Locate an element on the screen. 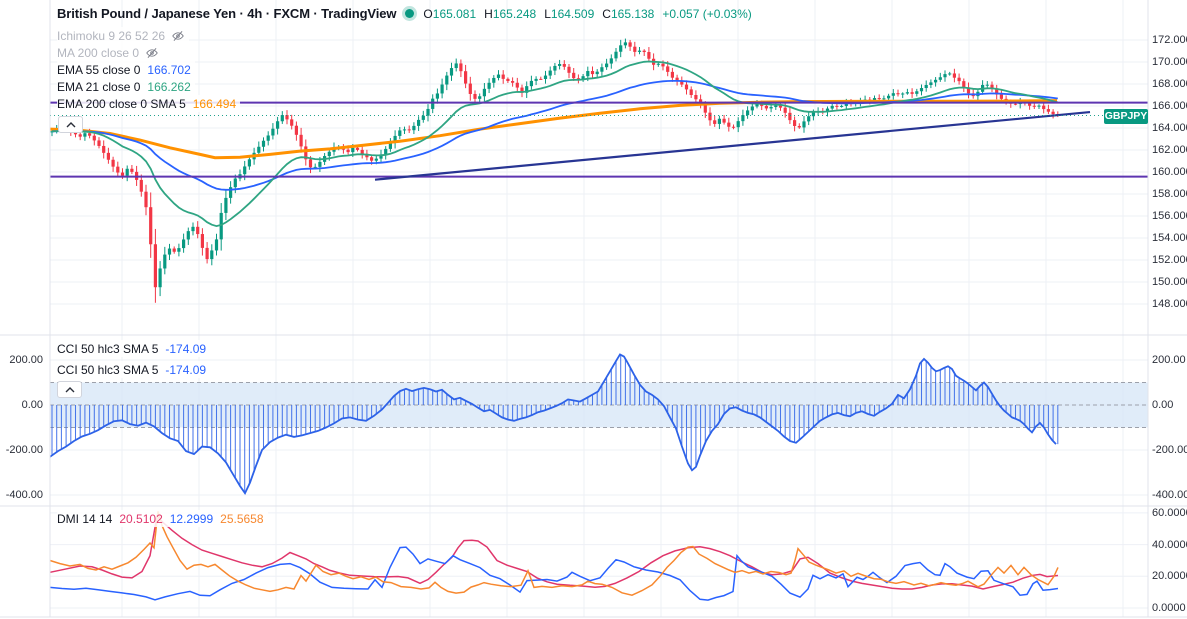 This screenshot has height=619, width=1187. scale-tick-left: 0.00 is located at coordinates (32, 405).